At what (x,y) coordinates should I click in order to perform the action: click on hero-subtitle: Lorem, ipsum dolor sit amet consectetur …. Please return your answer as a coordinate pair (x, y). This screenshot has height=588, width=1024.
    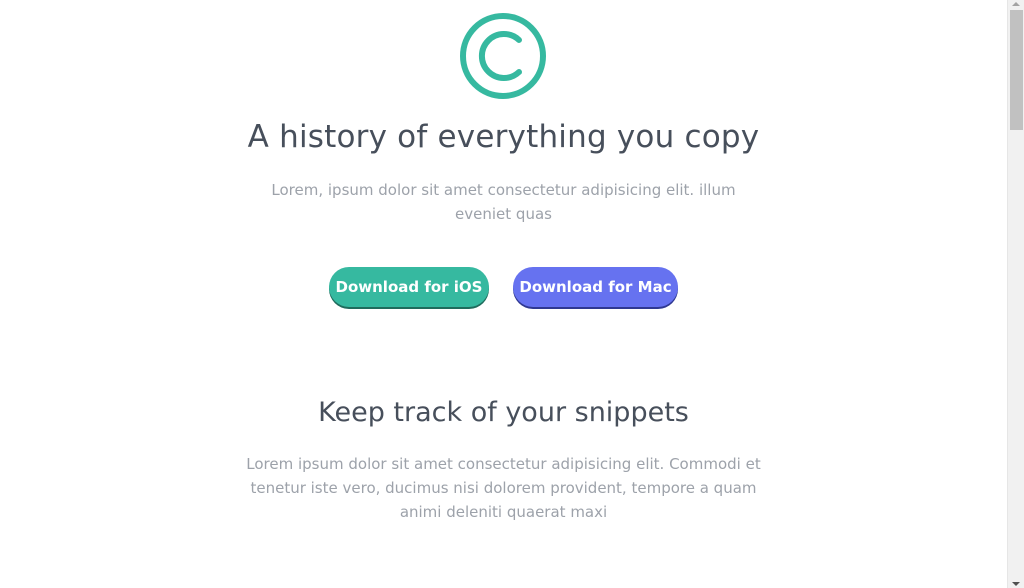
    Looking at the image, I should click on (503, 202).